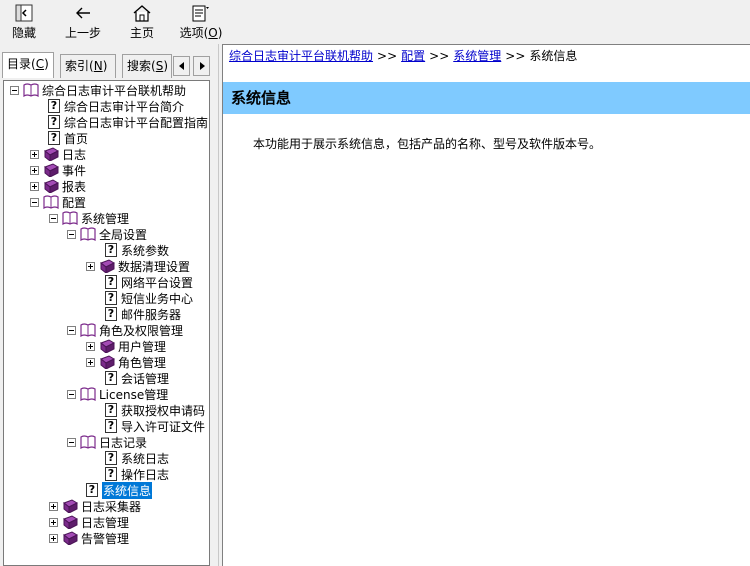 This screenshot has width=750, height=566. Describe the element at coordinates (147, 66) in the screenshot. I see `tab-search: 搜索(S)` at that location.